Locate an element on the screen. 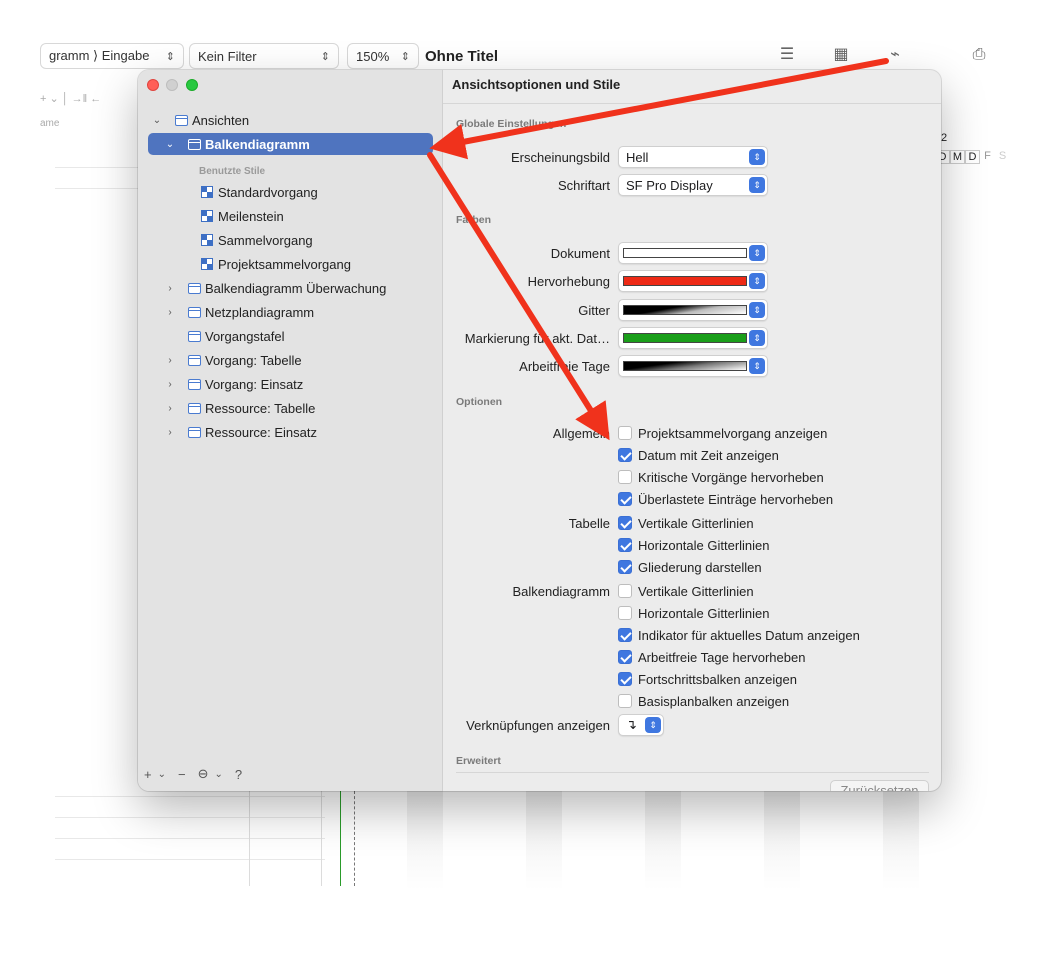 This screenshot has height=958, width=1063. remove-style-button: − is located at coordinates (182, 774).